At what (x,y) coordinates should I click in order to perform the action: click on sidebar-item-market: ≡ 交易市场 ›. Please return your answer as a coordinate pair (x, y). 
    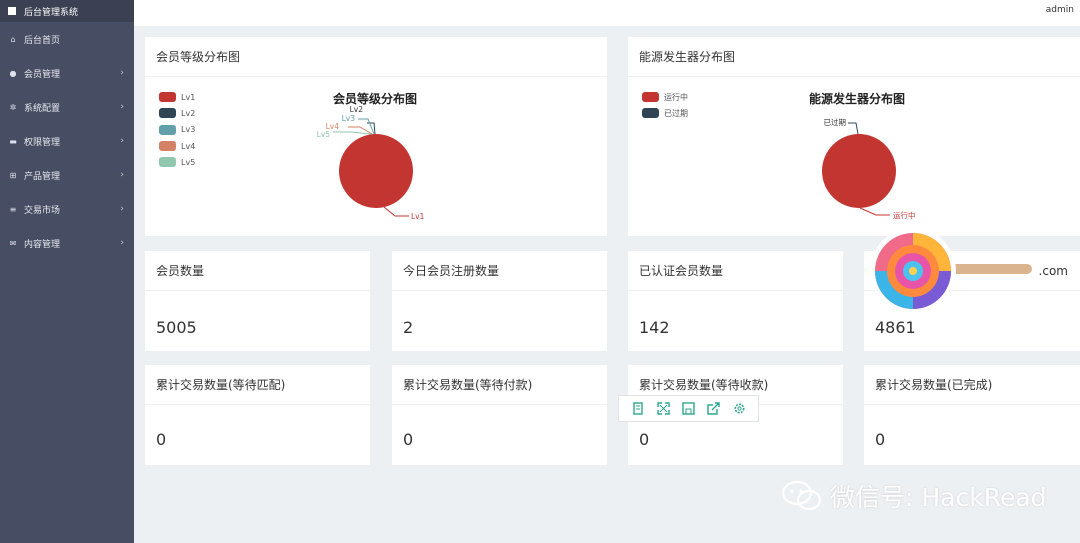
    Looking at the image, I should click on (67, 209).